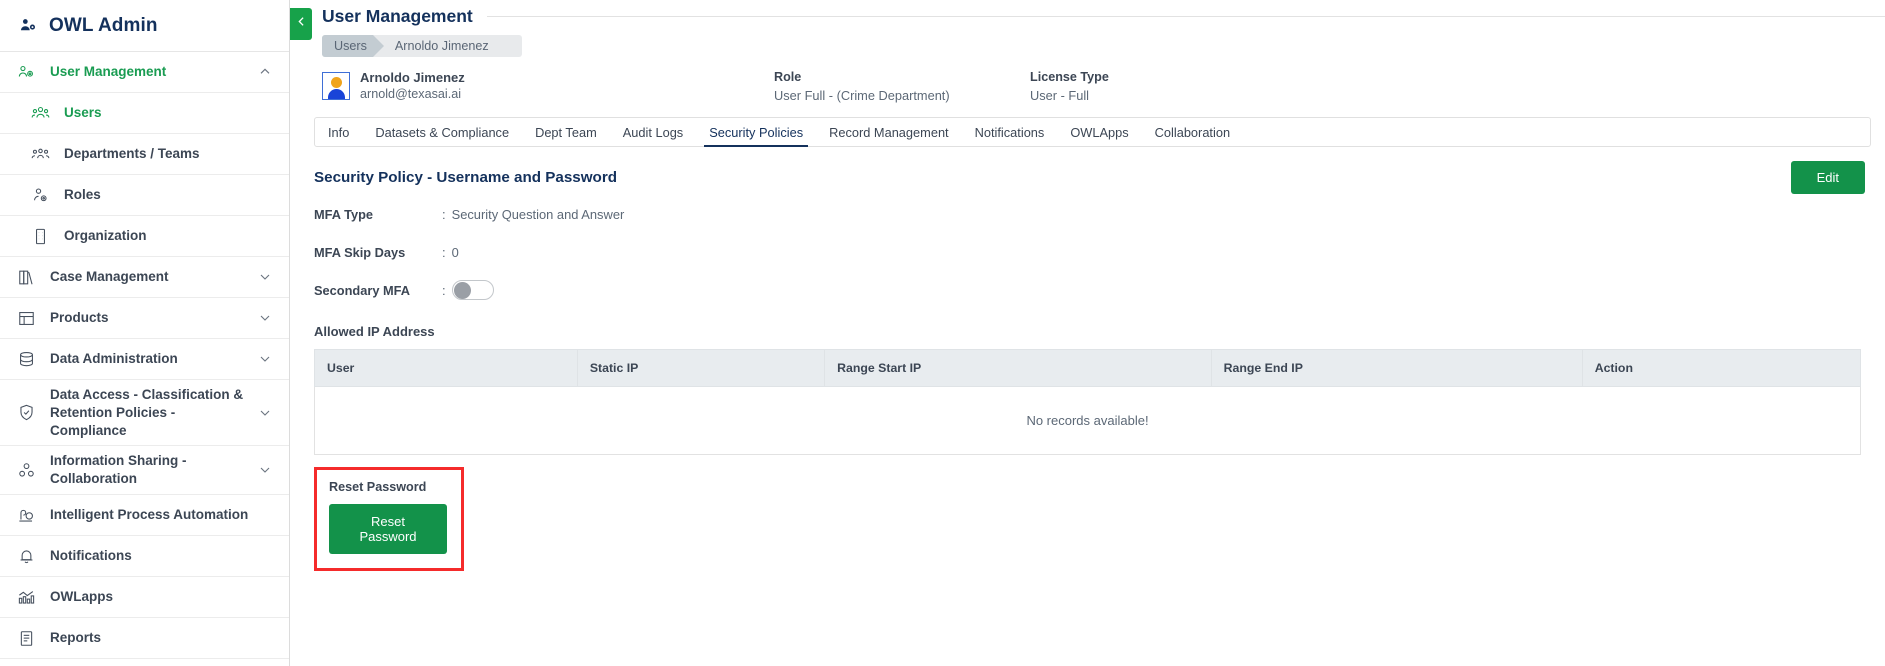  Describe the element at coordinates (108, 72) in the screenshot. I see `sidebar-item-label: User Management` at that location.